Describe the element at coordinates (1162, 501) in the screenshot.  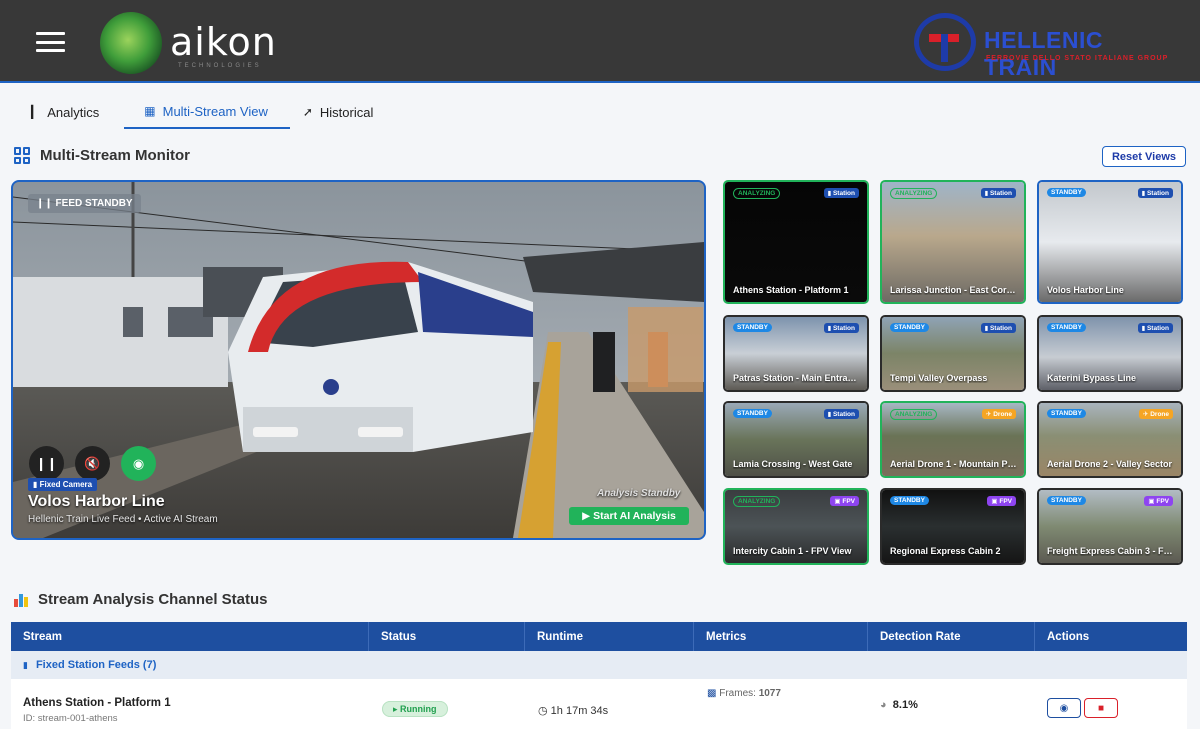
I see `thumbnail-type-text: FPV` at that location.